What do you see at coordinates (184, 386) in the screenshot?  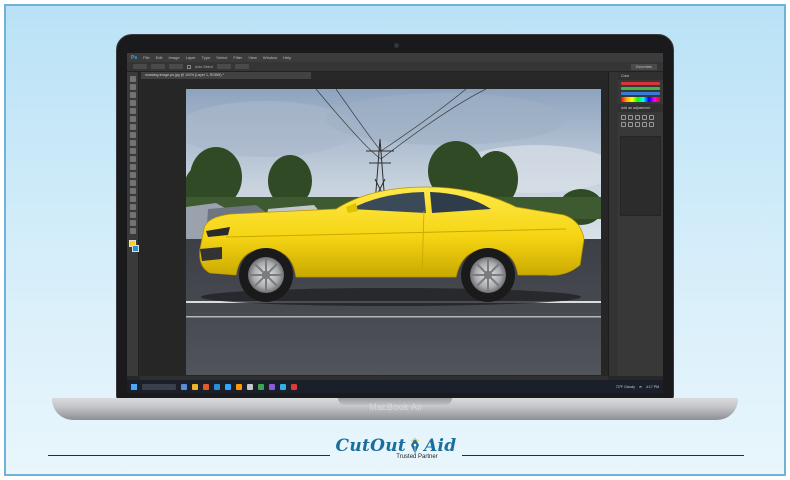 I see `task-view-icon` at bounding box center [184, 386].